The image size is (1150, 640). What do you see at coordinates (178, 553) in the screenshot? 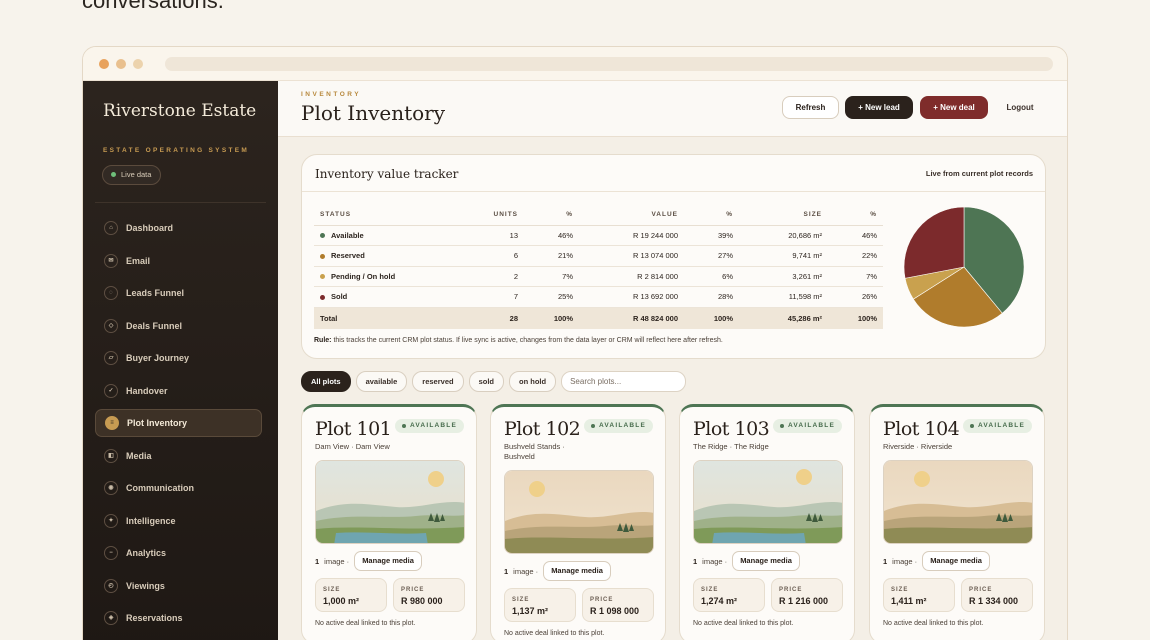
I see `sidebar-item-analytics: − Analytics` at bounding box center [178, 553].